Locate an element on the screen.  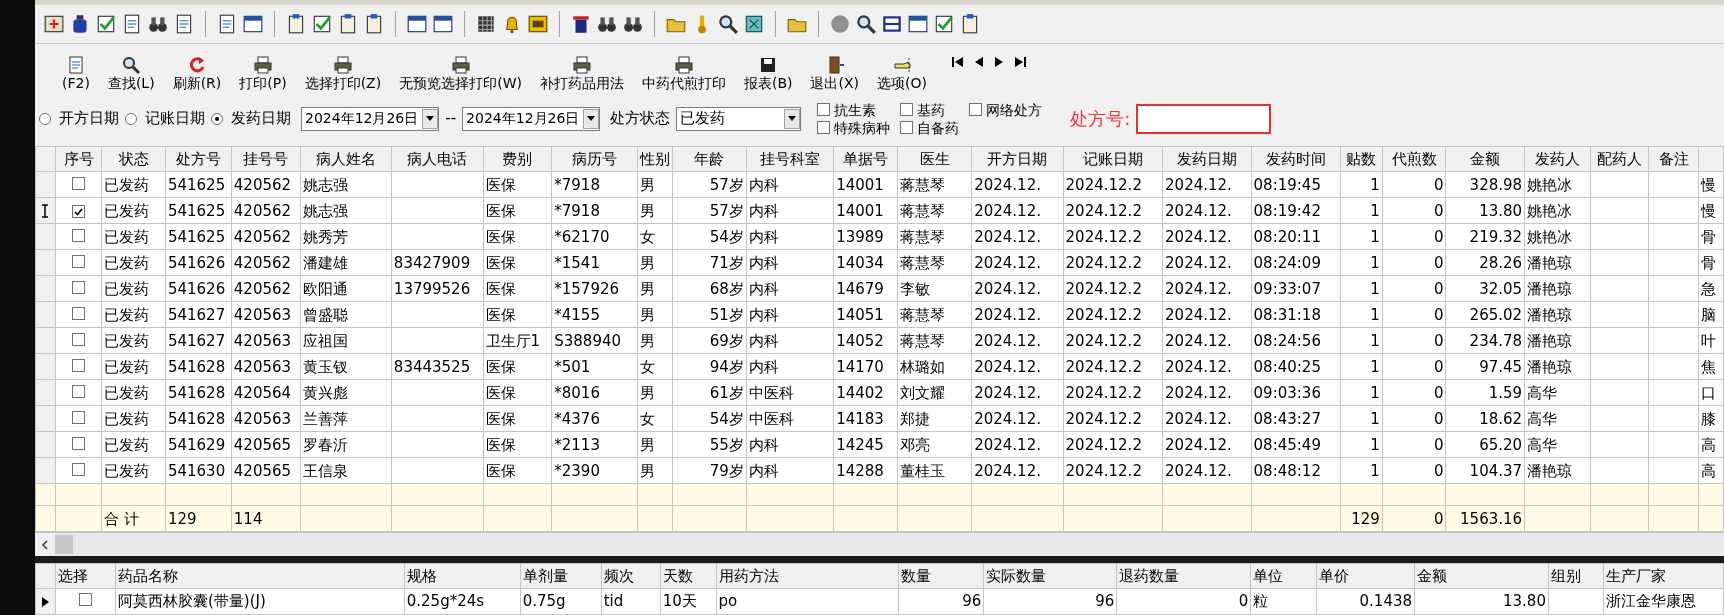
column-header: 贴数 is located at coordinates (1361, 159).